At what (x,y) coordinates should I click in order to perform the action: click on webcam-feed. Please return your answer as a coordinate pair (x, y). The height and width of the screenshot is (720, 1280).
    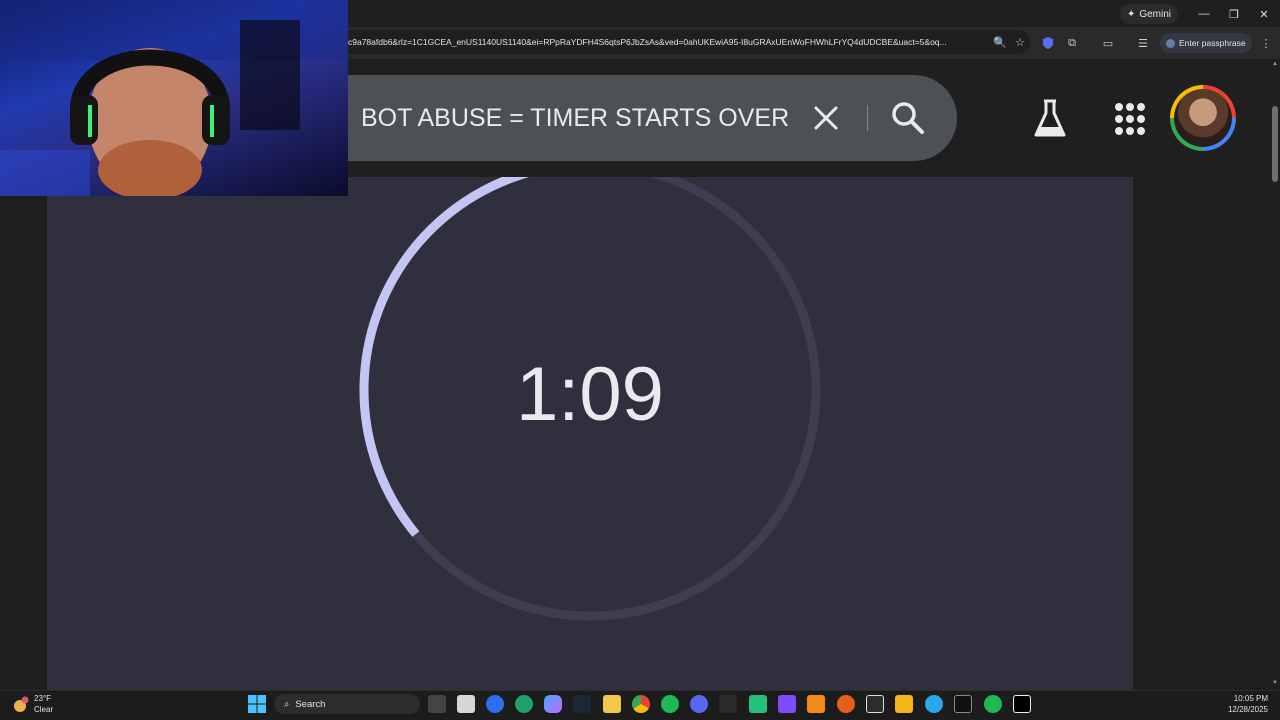
    Looking at the image, I should click on (174, 98).